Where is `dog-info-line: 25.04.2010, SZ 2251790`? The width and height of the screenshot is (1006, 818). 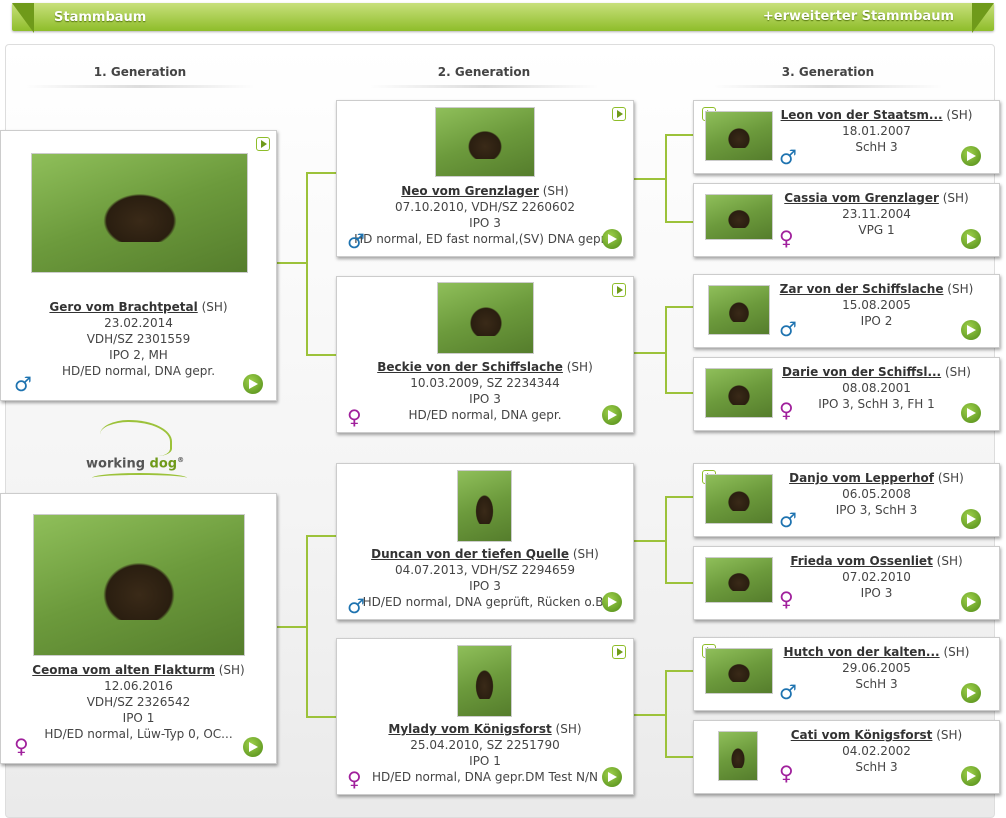
dog-info-line: 25.04.2010, SZ 2251790 is located at coordinates (485, 745).